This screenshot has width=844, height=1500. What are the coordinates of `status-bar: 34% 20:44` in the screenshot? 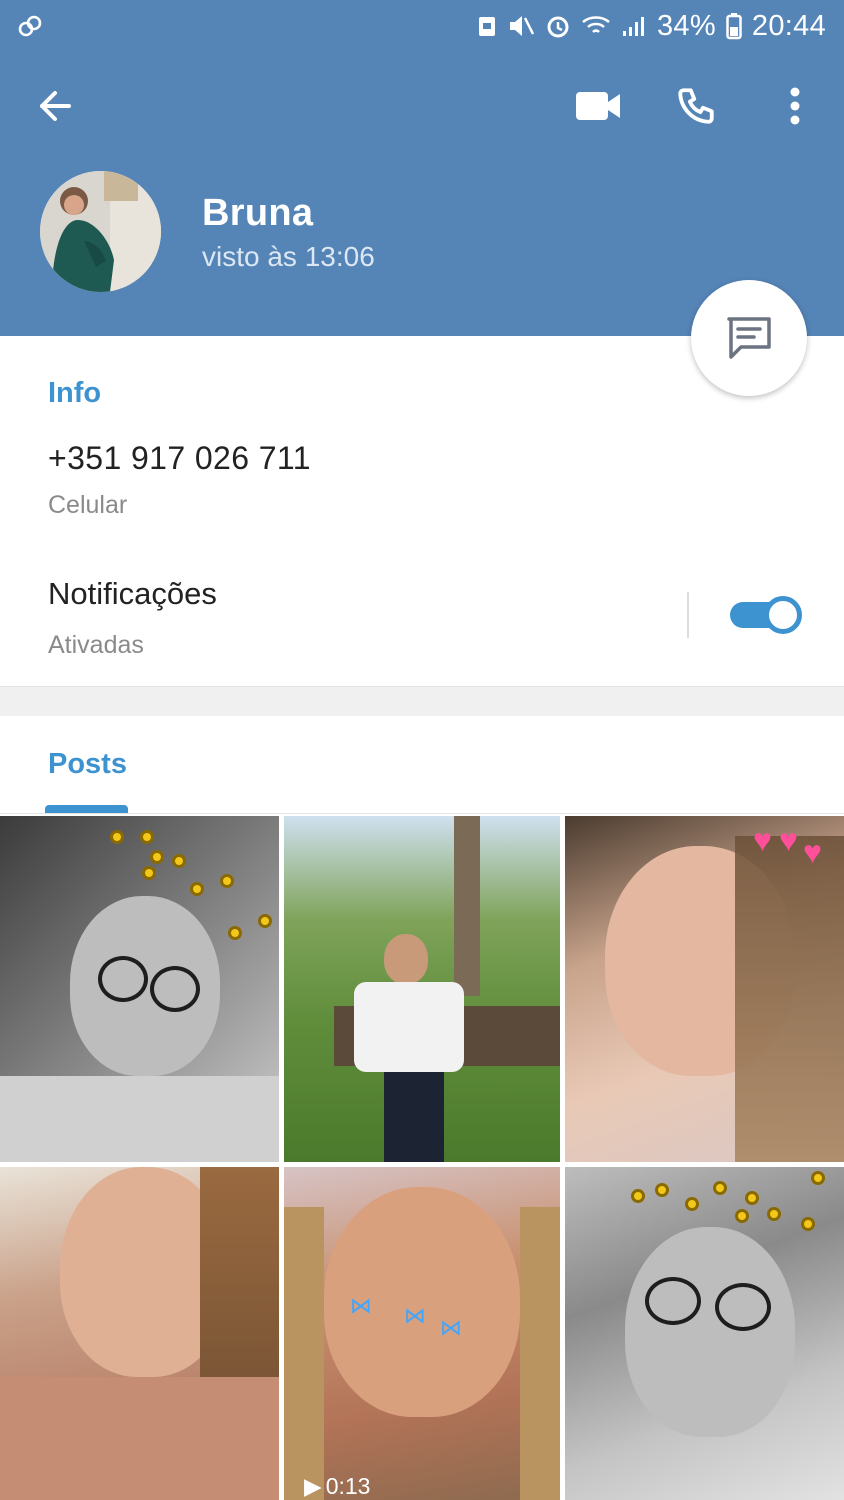 It's located at (422, 26).